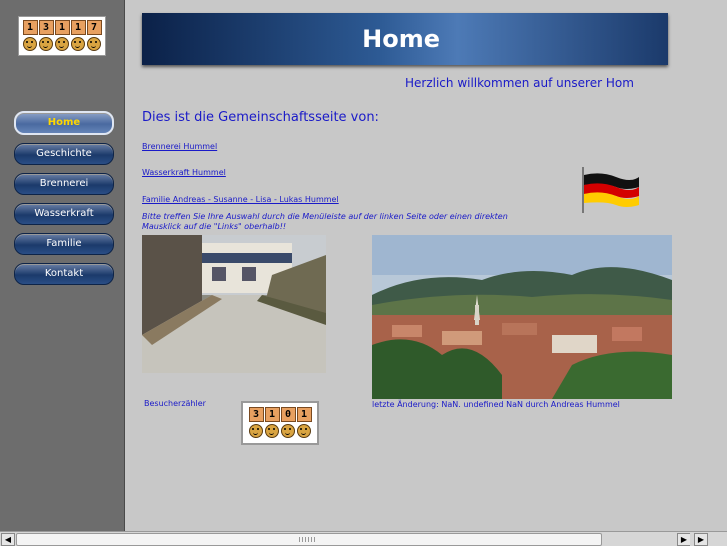 This screenshot has height=546, width=727. I want to click on nav-familie-button: Familie, so click(64, 244).